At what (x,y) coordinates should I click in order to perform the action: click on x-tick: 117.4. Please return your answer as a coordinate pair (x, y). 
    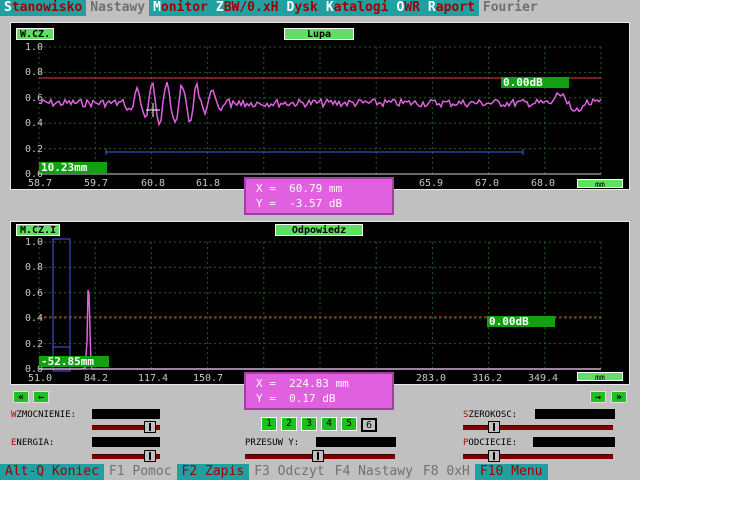
    Looking at the image, I should click on (153, 378).